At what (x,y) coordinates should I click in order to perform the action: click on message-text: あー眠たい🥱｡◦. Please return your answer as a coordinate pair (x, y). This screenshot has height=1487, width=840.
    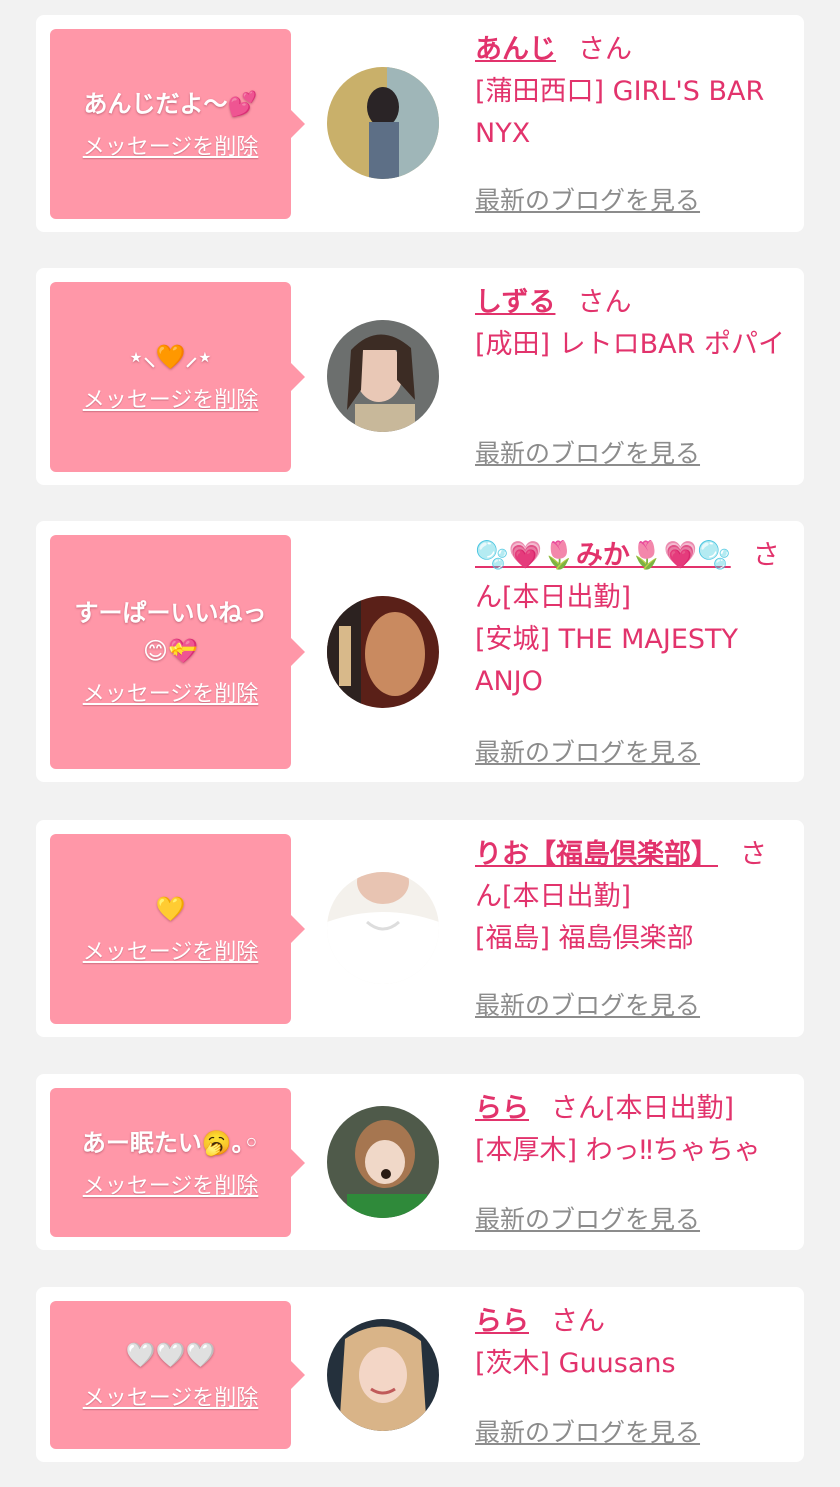
    Looking at the image, I should click on (170, 1142).